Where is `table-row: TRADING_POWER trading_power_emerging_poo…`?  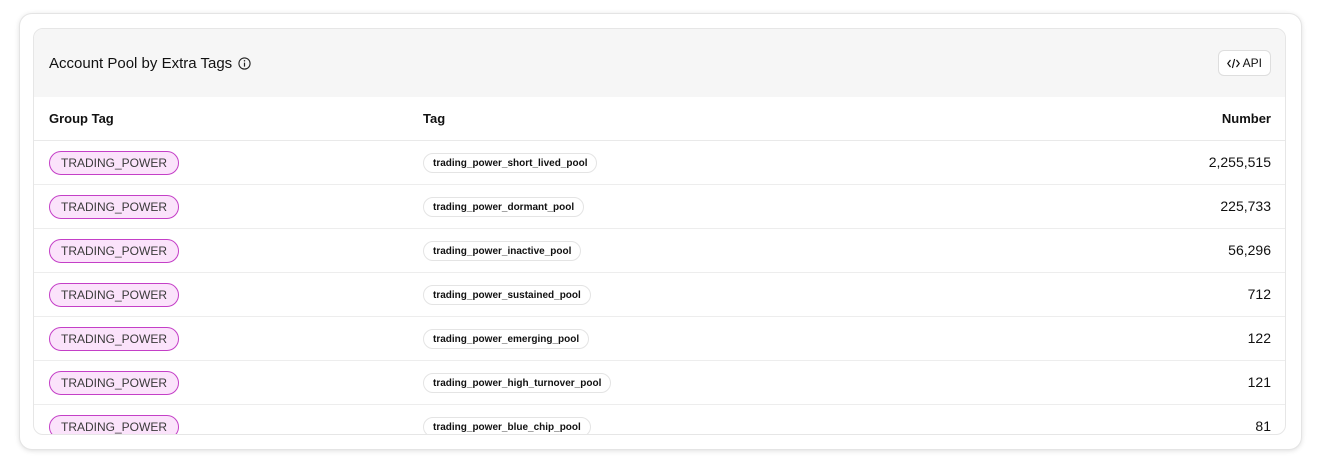 table-row: TRADING_POWER trading_power_emerging_poo… is located at coordinates (659, 339).